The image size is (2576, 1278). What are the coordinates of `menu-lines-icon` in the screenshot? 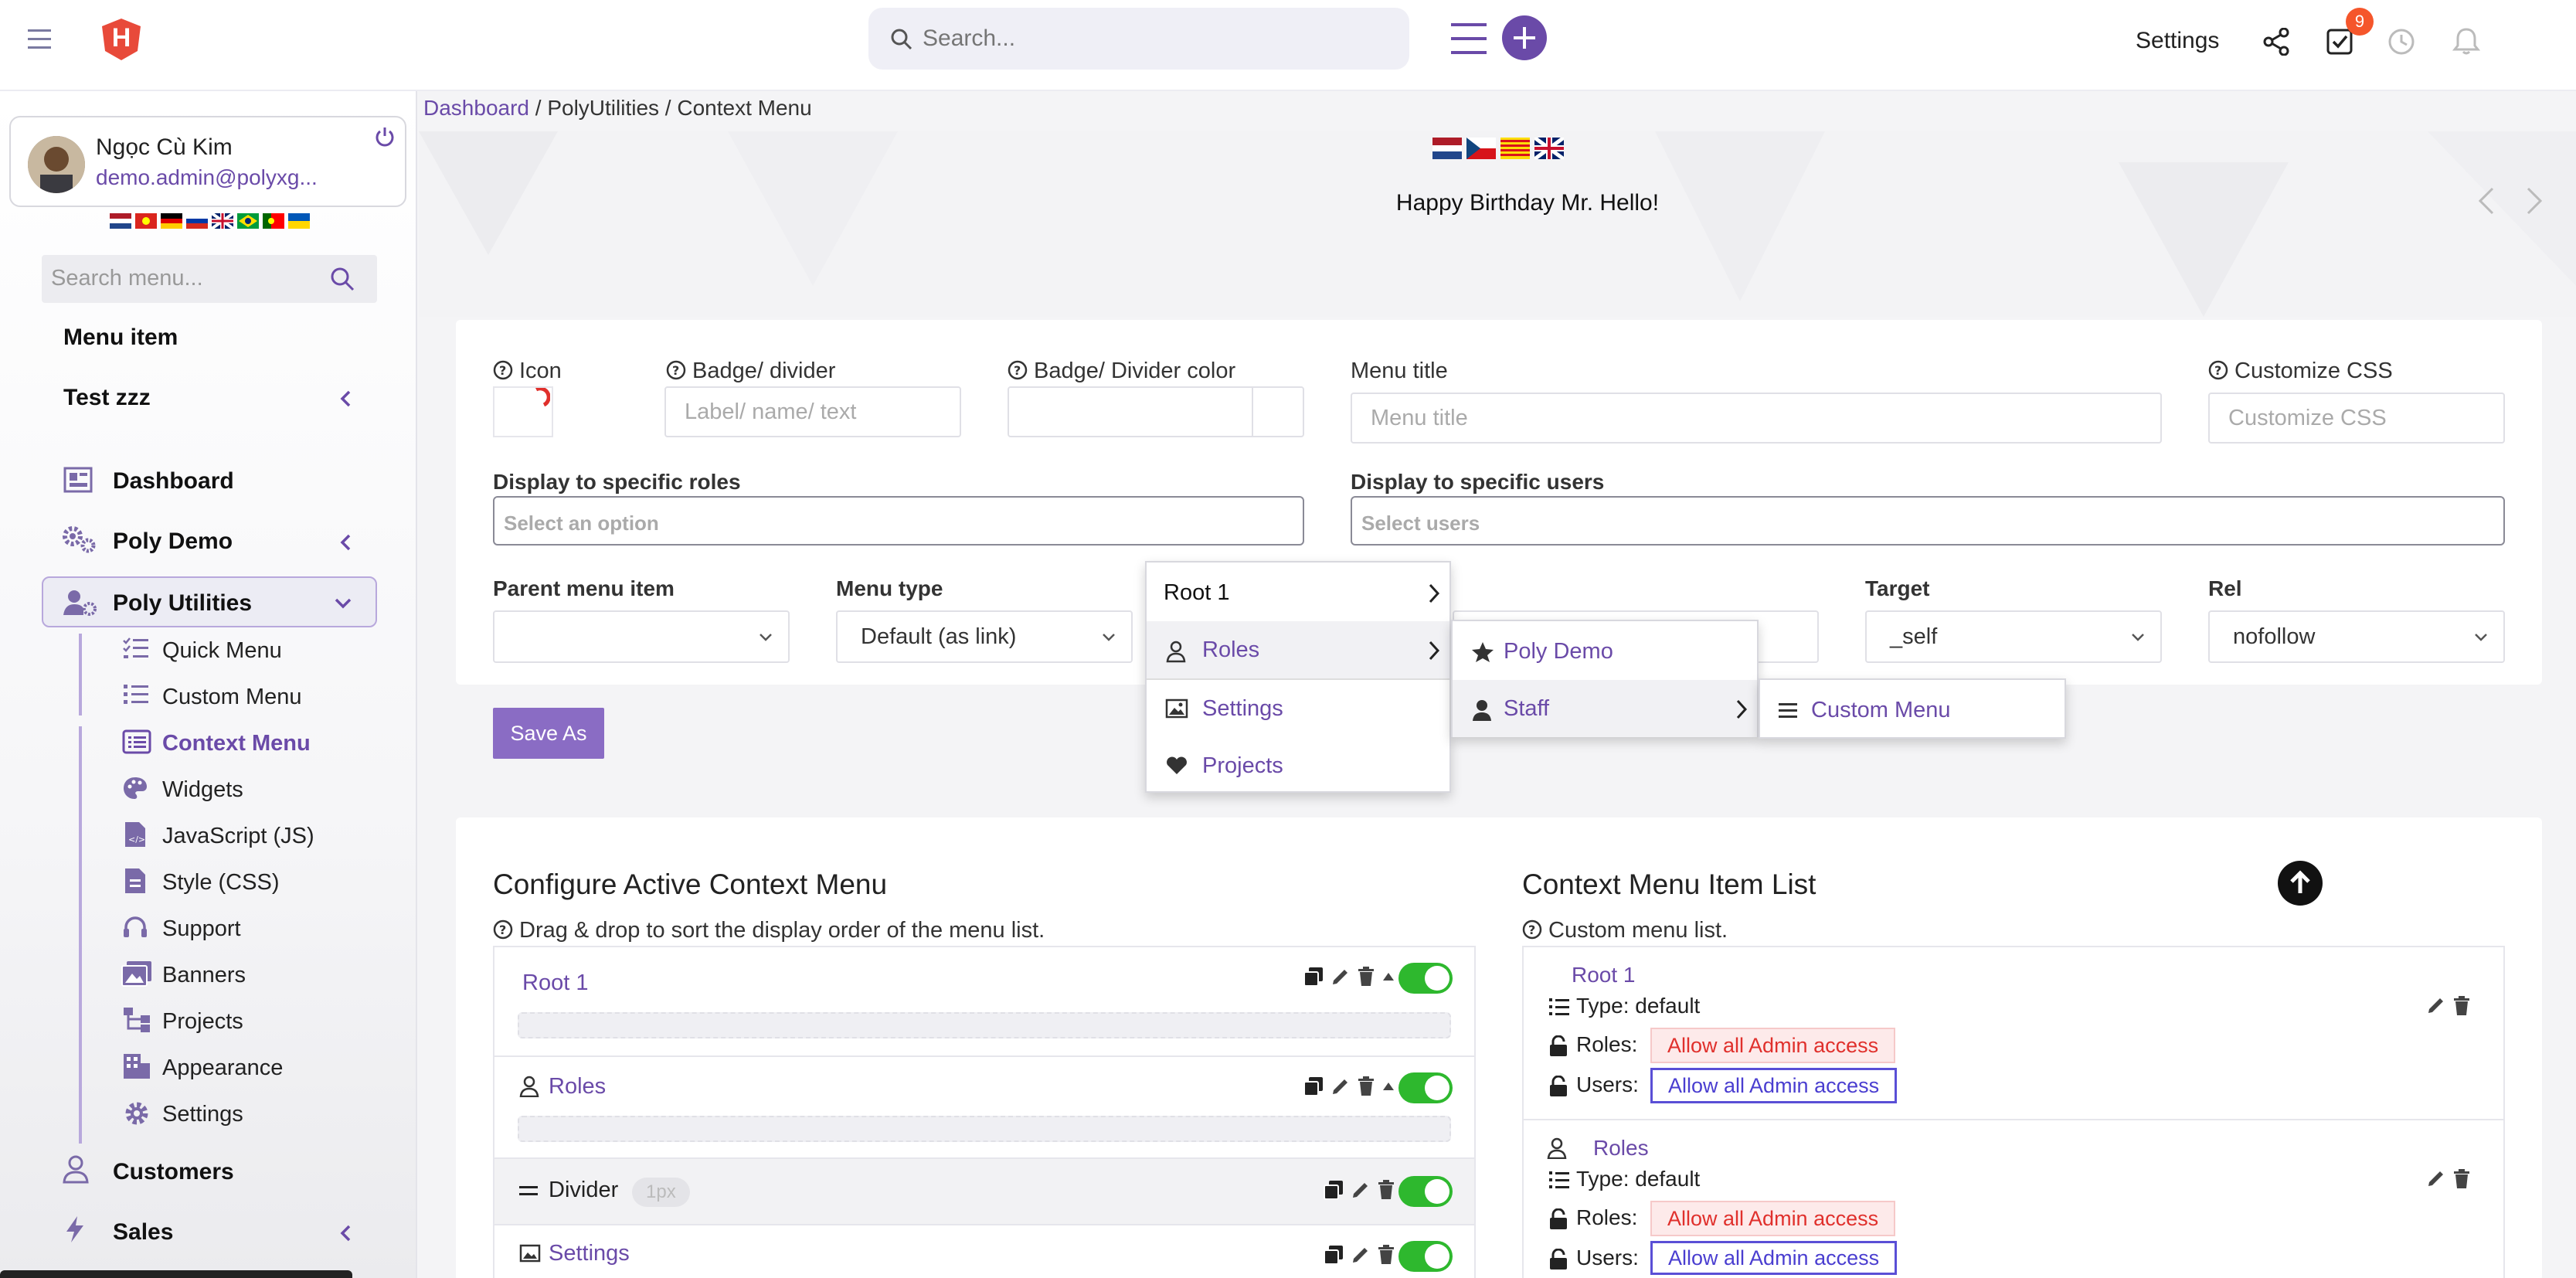 It's located at (1470, 39).